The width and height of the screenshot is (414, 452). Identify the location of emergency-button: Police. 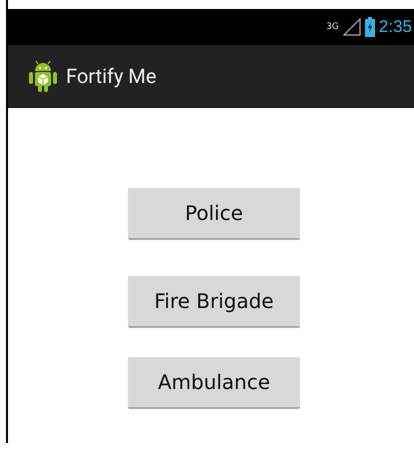
(214, 214).